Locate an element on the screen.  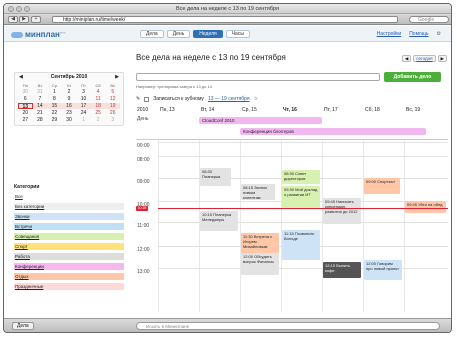
add-task-button: Добавить дело is located at coordinates (412, 77).